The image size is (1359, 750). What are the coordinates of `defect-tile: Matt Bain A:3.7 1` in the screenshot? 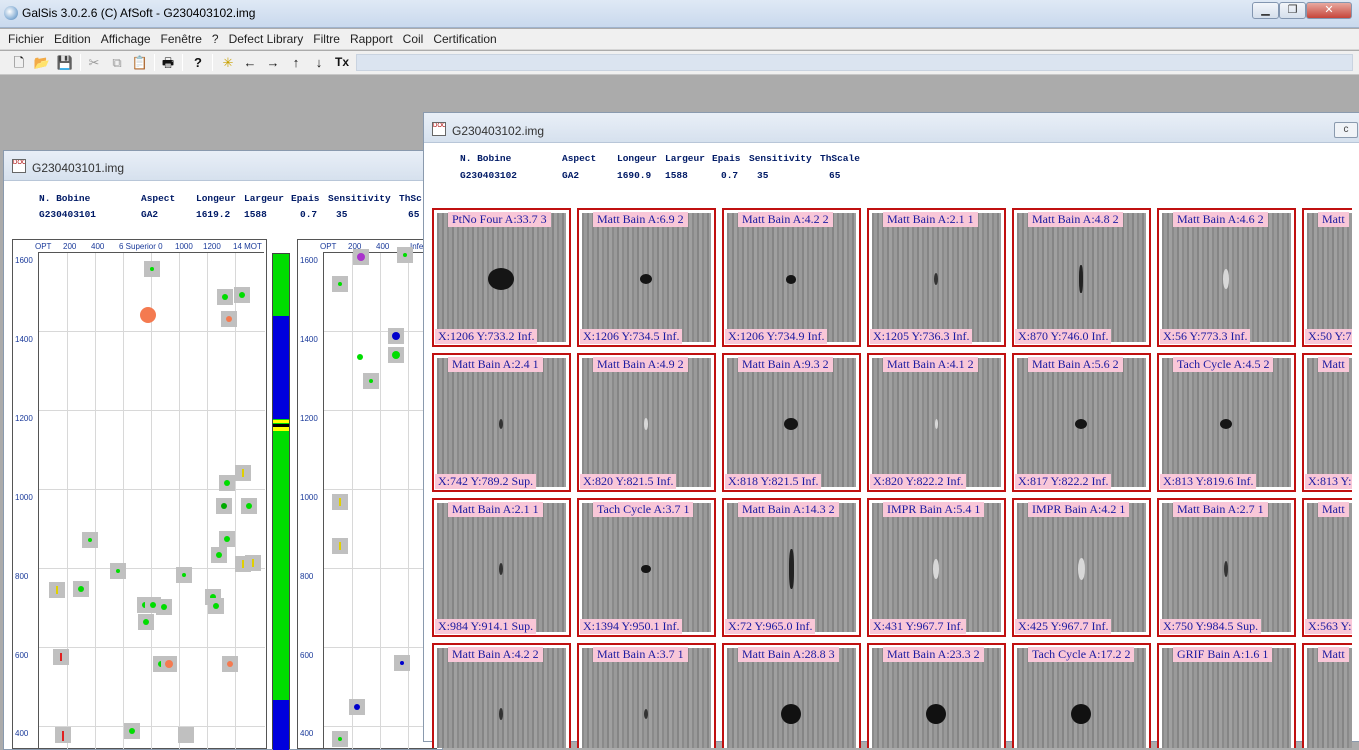 It's located at (646, 695).